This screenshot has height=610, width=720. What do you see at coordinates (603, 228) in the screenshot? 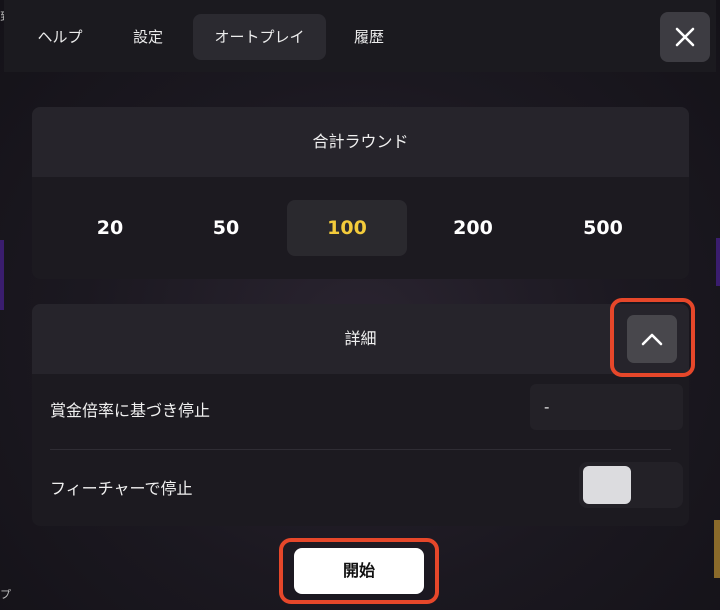
I see `round-option-500: 500` at bounding box center [603, 228].